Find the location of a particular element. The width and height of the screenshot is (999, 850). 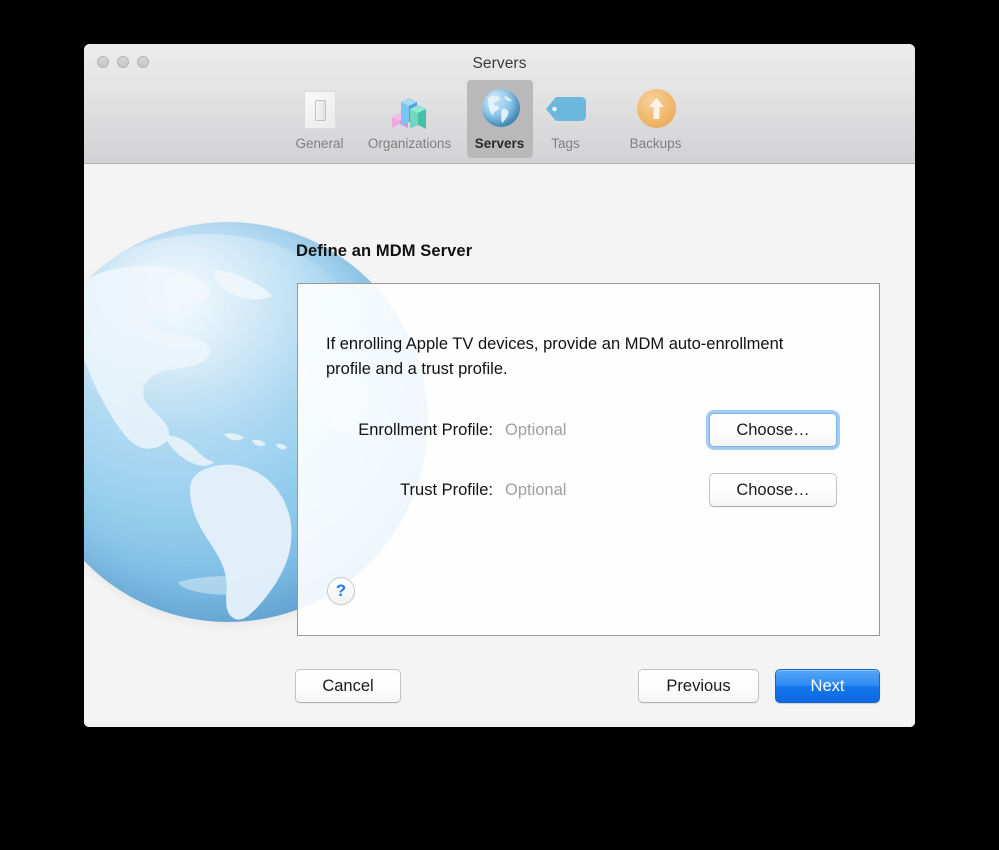

toolbar-label-tags: Tags is located at coordinates (565, 143).